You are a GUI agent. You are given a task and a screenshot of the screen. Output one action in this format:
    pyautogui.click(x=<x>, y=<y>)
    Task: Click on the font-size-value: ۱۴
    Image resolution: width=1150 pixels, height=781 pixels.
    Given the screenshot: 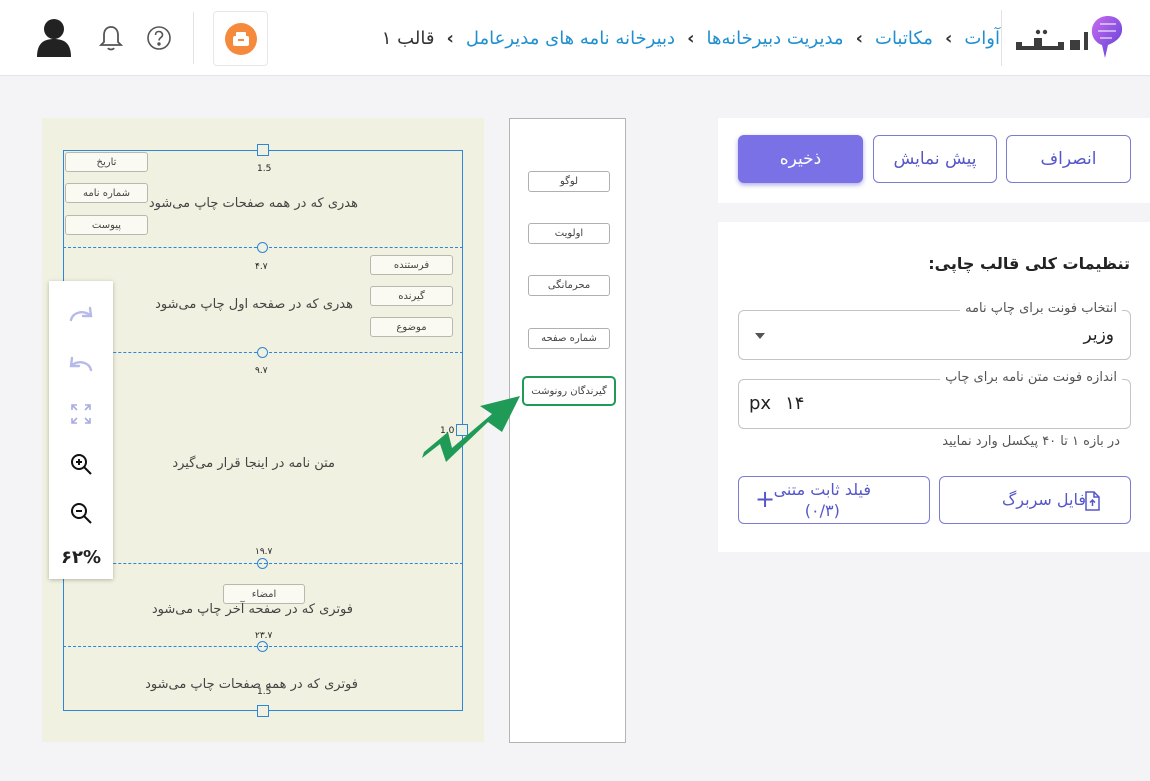 What is the action you would take?
    pyautogui.click(x=795, y=403)
    